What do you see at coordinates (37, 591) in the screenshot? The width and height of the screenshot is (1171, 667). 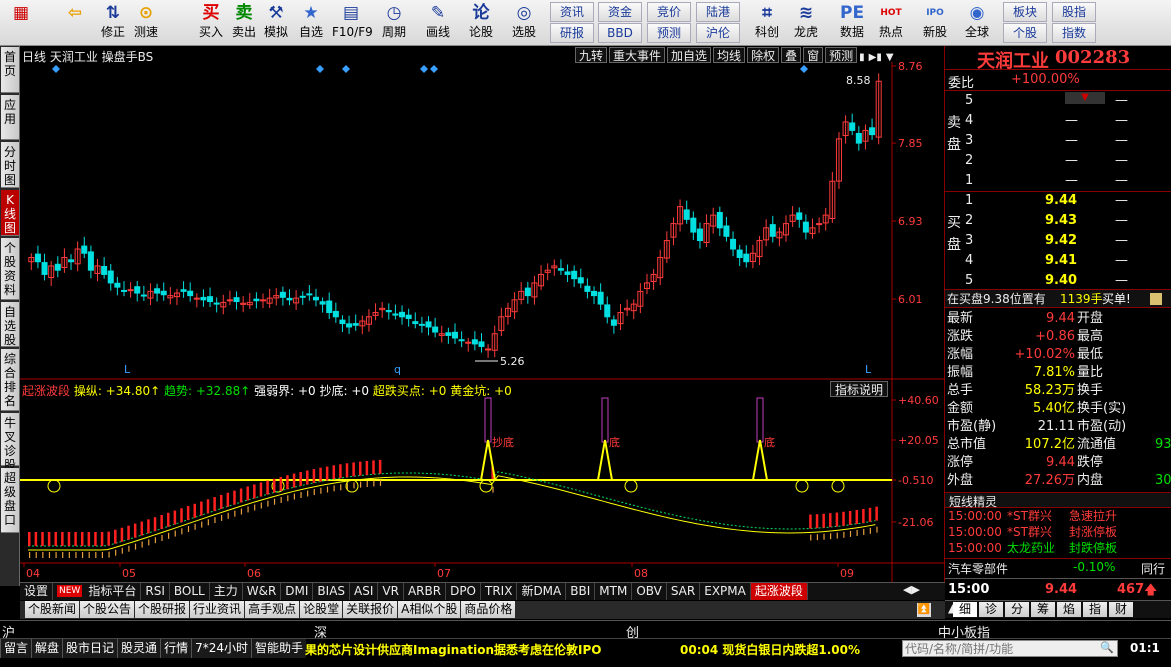 I see `indicator-tab: 设置` at bounding box center [37, 591].